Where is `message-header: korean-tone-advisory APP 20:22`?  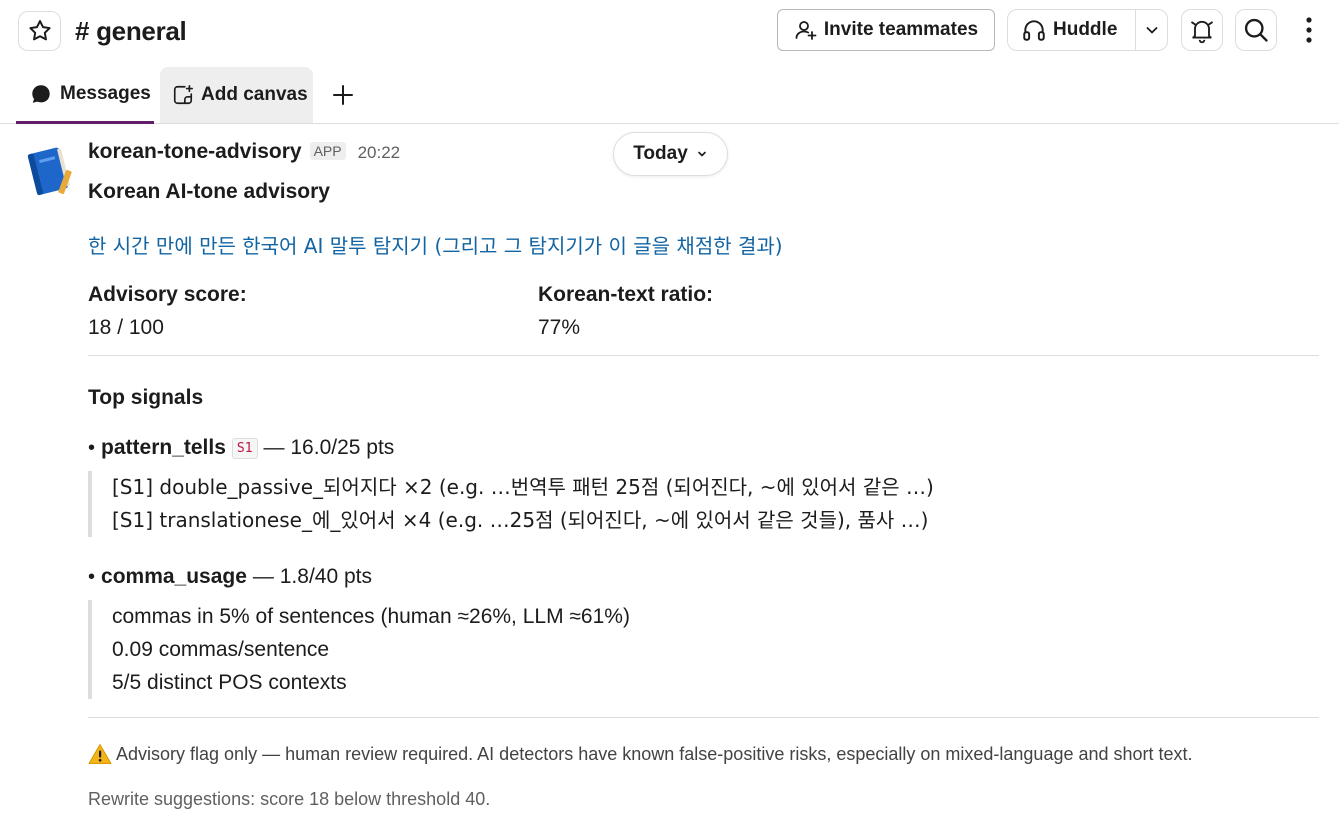
message-header: korean-tone-advisory APP 20:22 is located at coordinates (244, 152).